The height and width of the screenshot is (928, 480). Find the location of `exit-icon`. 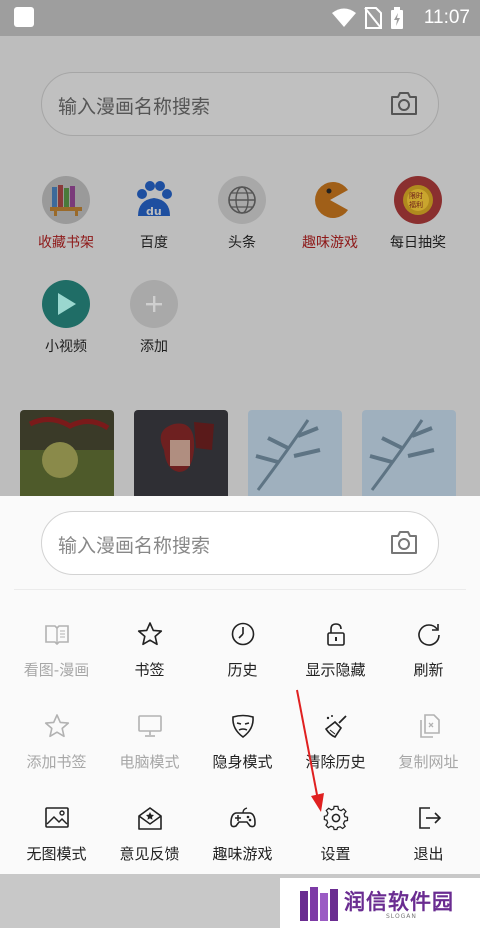

exit-icon is located at coordinates (429, 818).